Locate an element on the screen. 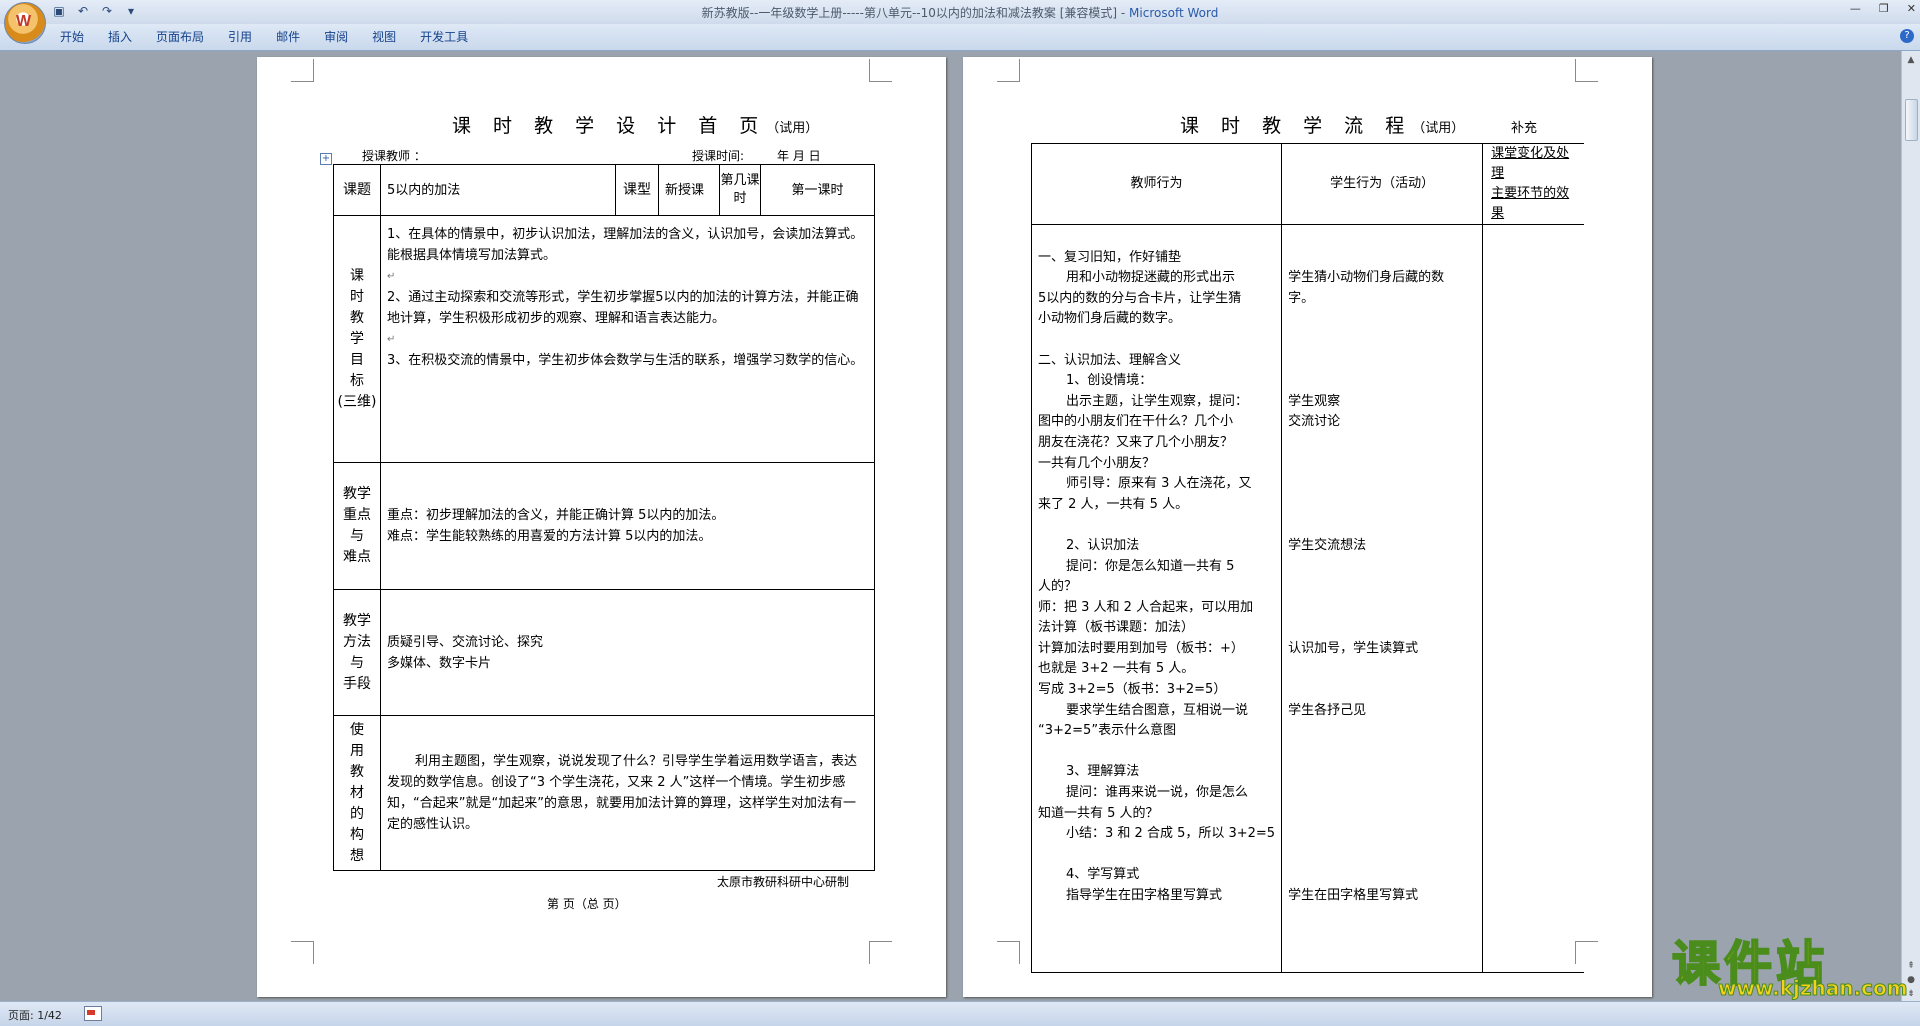 The width and height of the screenshot is (1920, 1026). material-label: 使 用 教 材 的 构 想 is located at coordinates (357, 793).